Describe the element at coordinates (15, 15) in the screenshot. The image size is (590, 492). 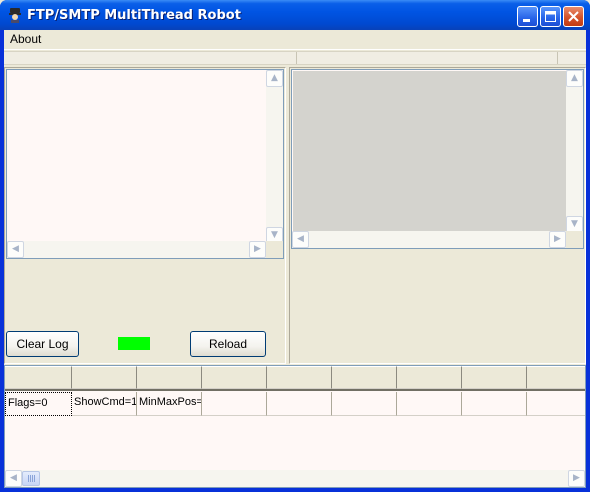
I see `app-icon` at that location.